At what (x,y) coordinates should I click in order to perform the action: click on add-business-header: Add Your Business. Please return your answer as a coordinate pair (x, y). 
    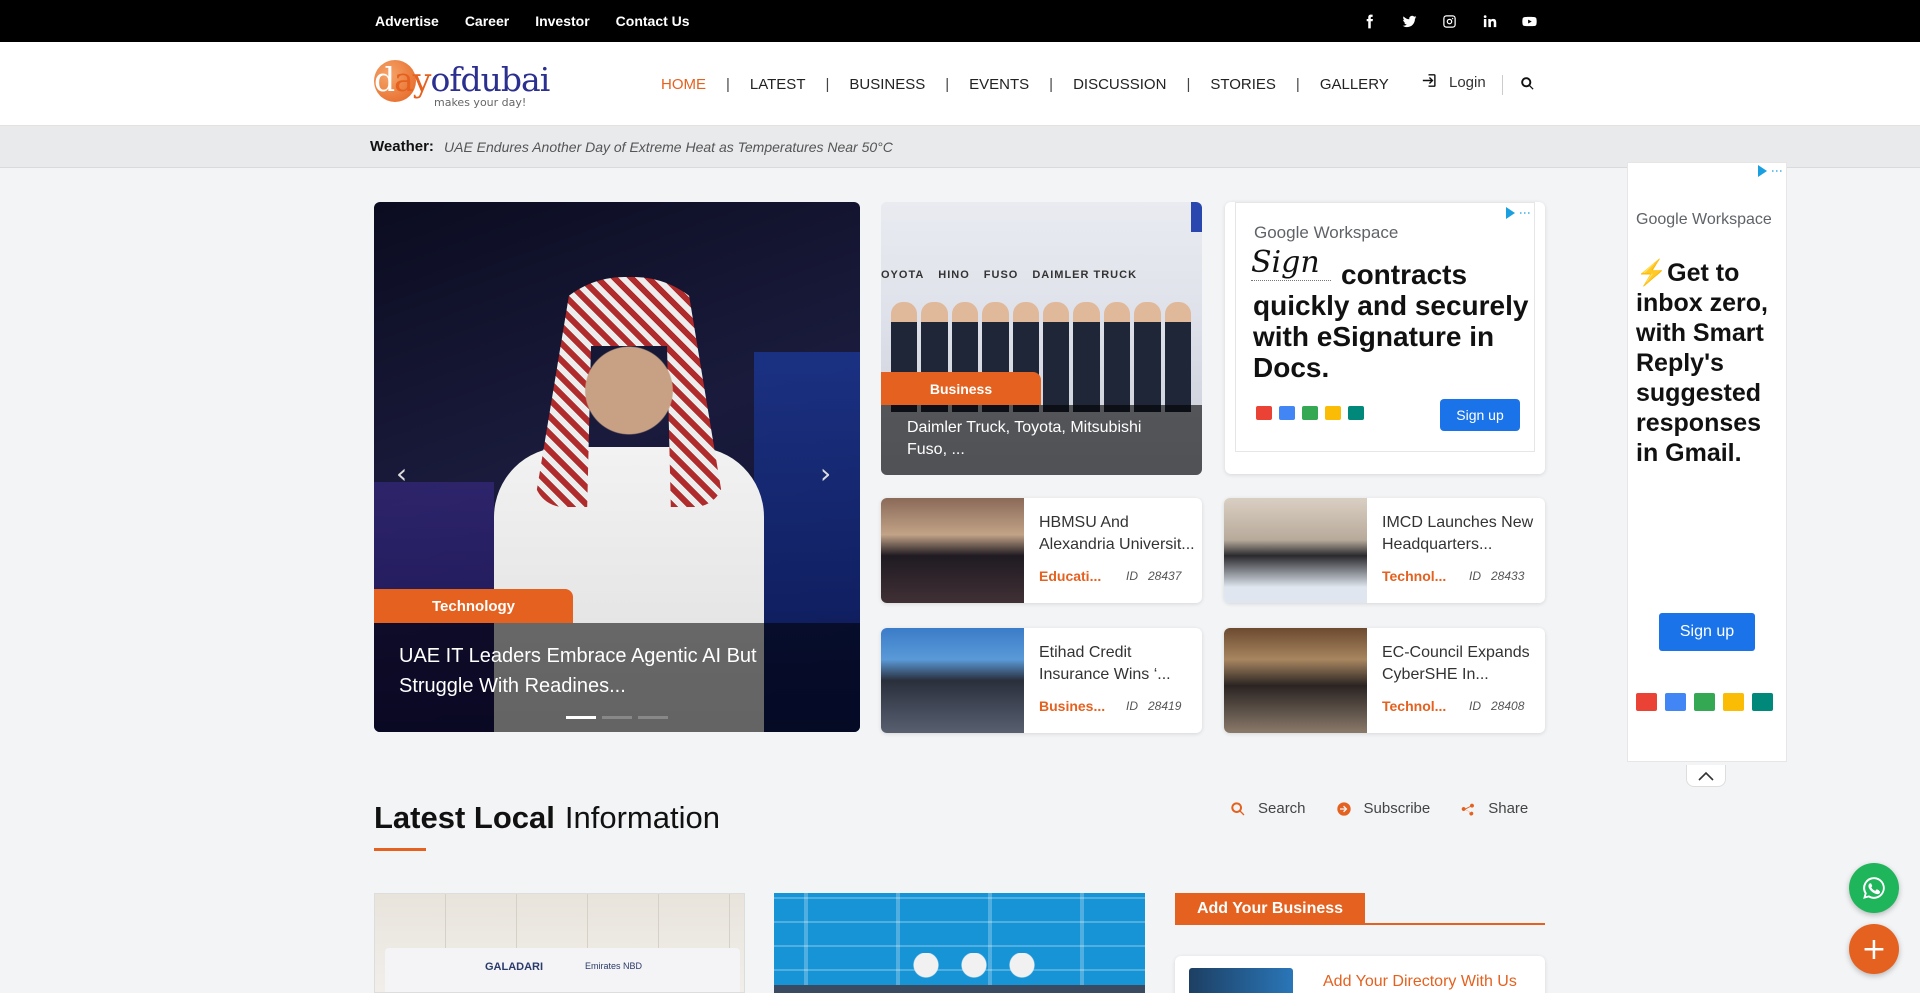
    Looking at the image, I should click on (1360, 909).